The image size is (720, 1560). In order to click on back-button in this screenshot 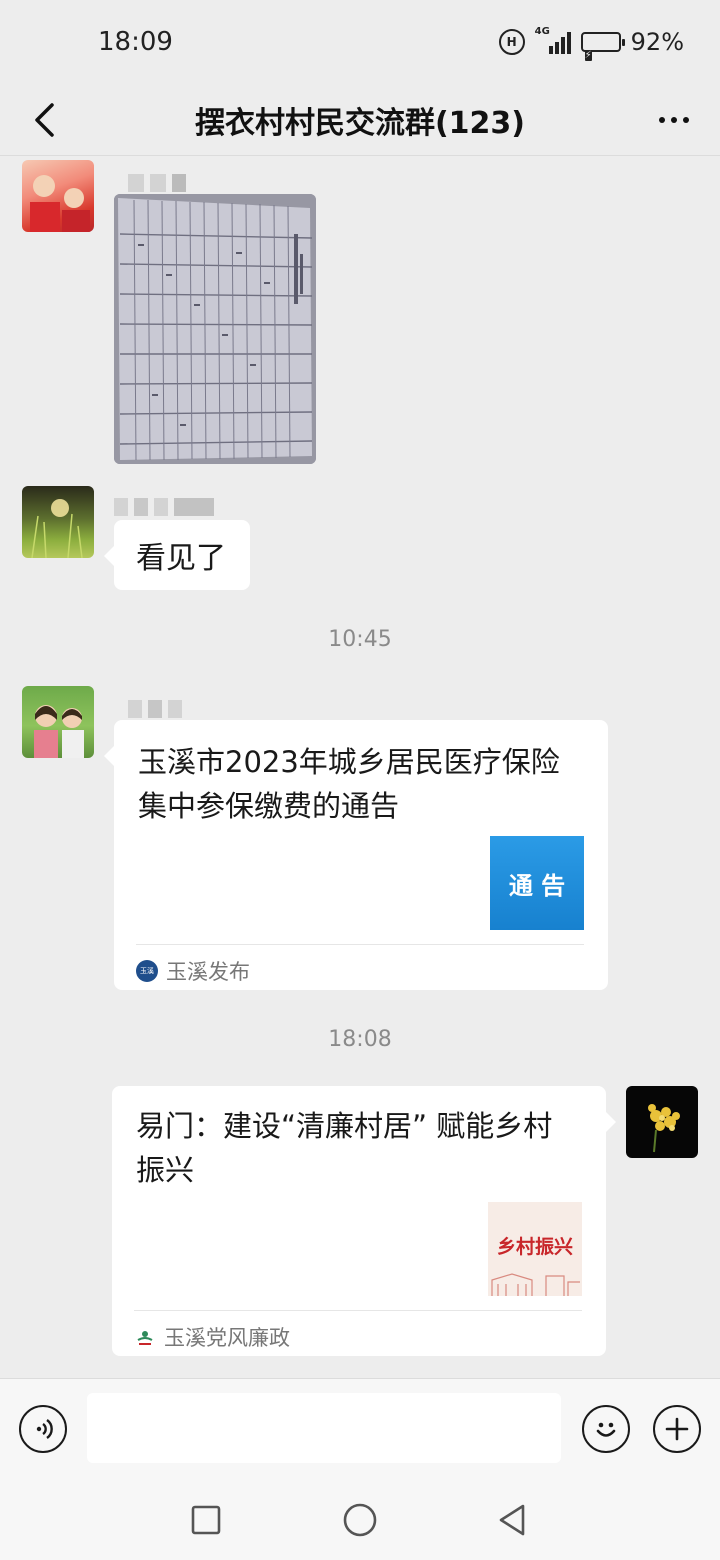, I will do `click(44, 120)`.